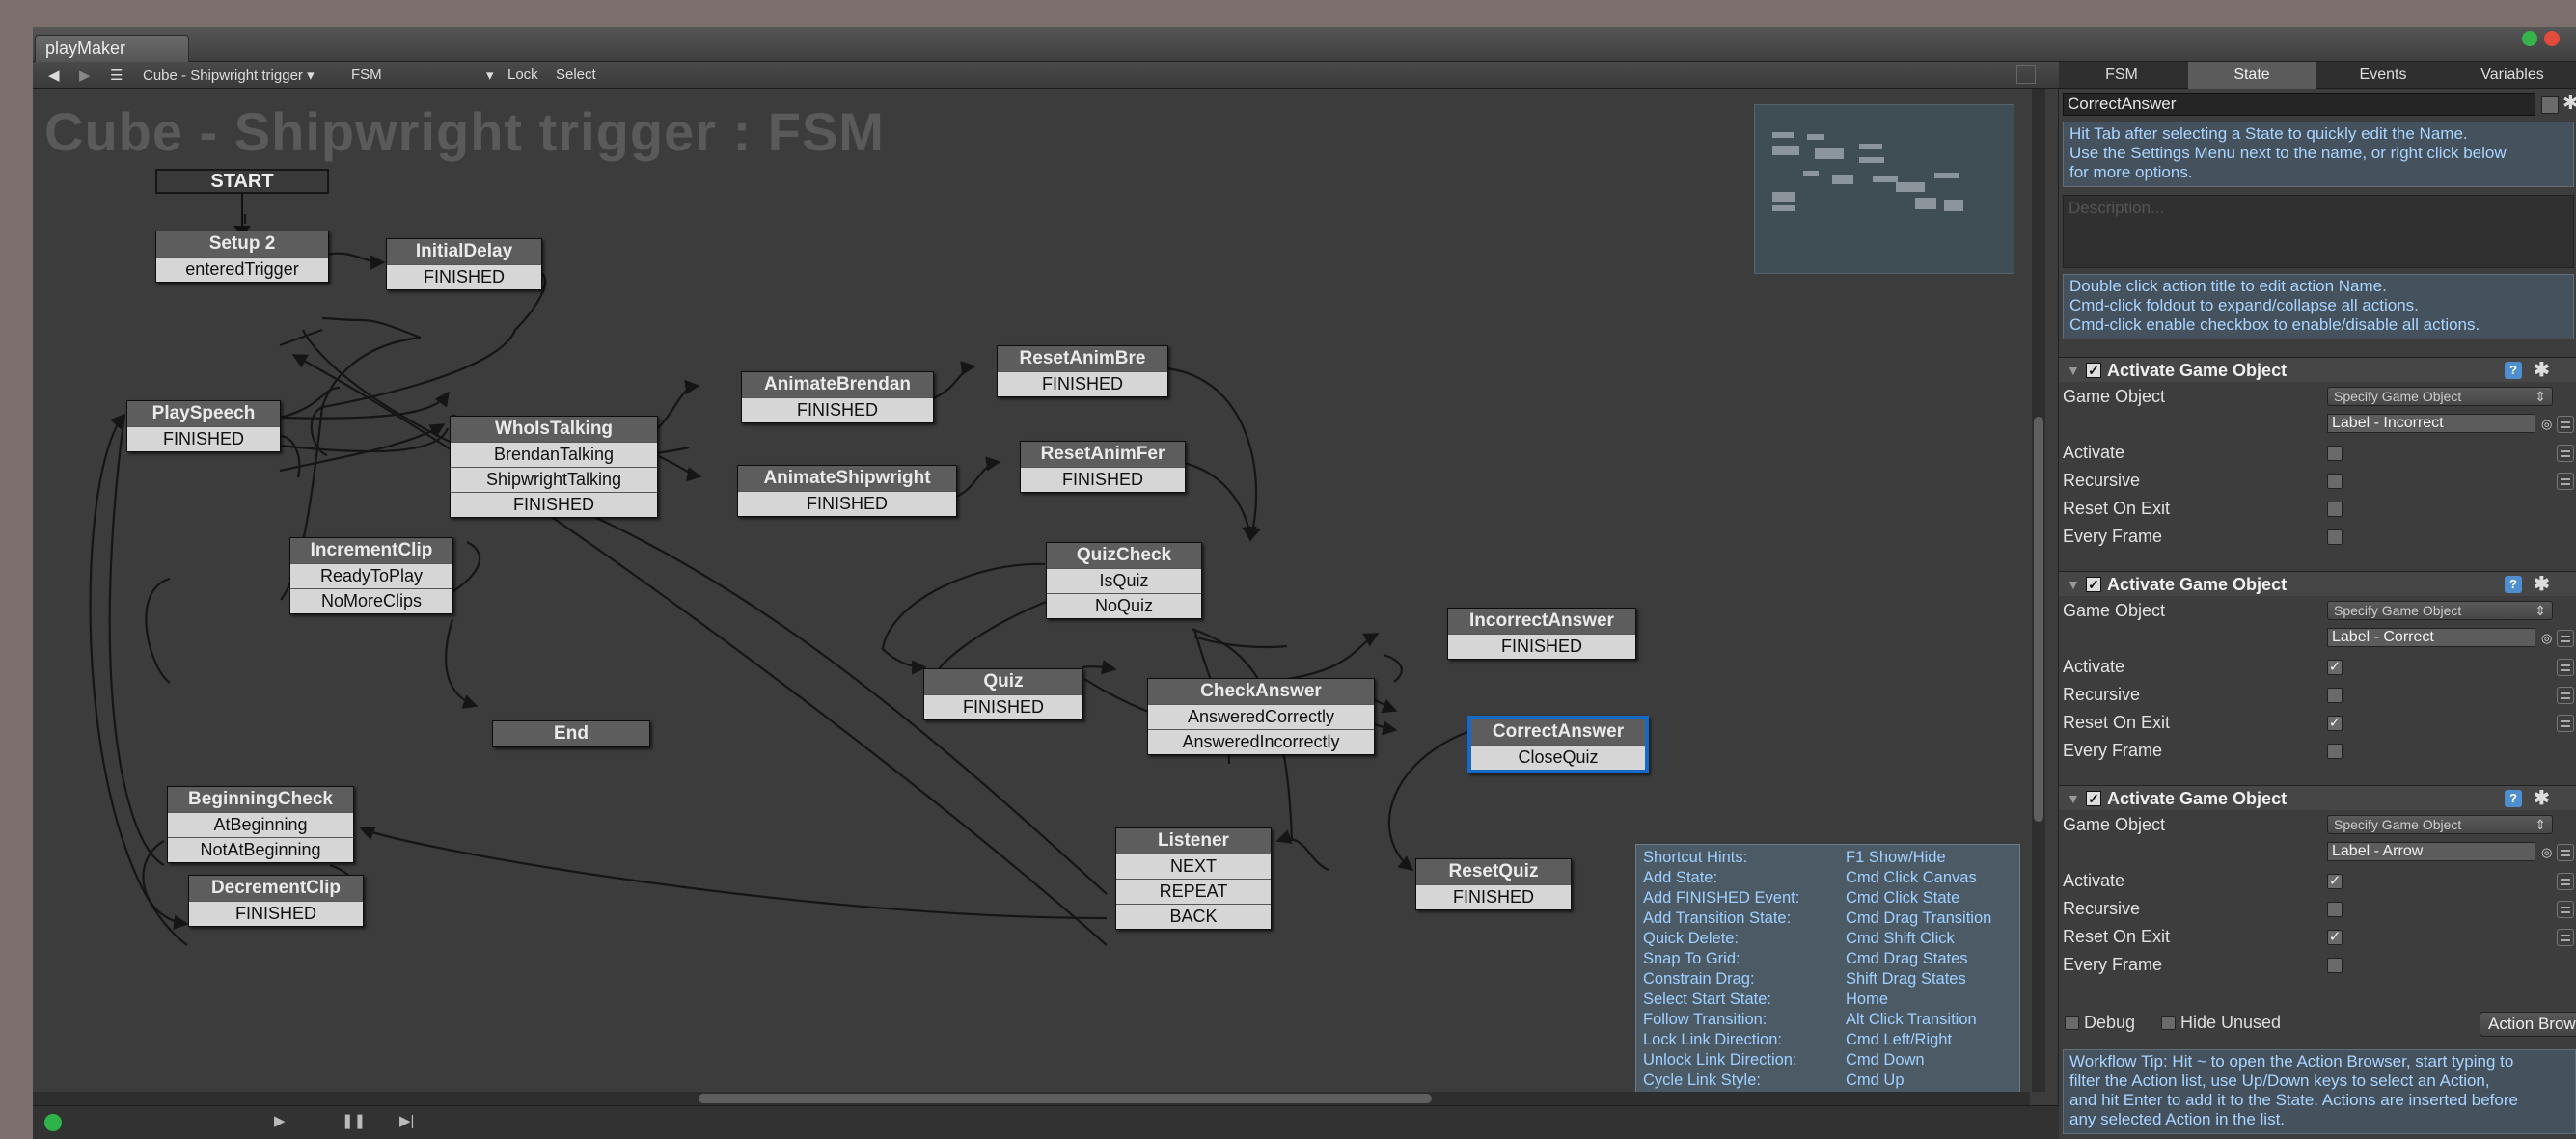  I want to click on state-event: IsQuiz, so click(1124, 581).